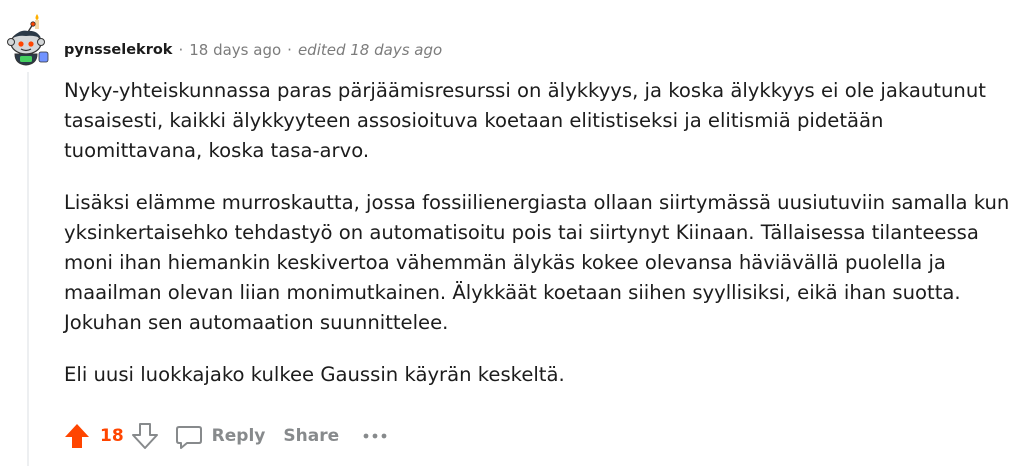  I want to click on downvote-button, so click(145, 436).